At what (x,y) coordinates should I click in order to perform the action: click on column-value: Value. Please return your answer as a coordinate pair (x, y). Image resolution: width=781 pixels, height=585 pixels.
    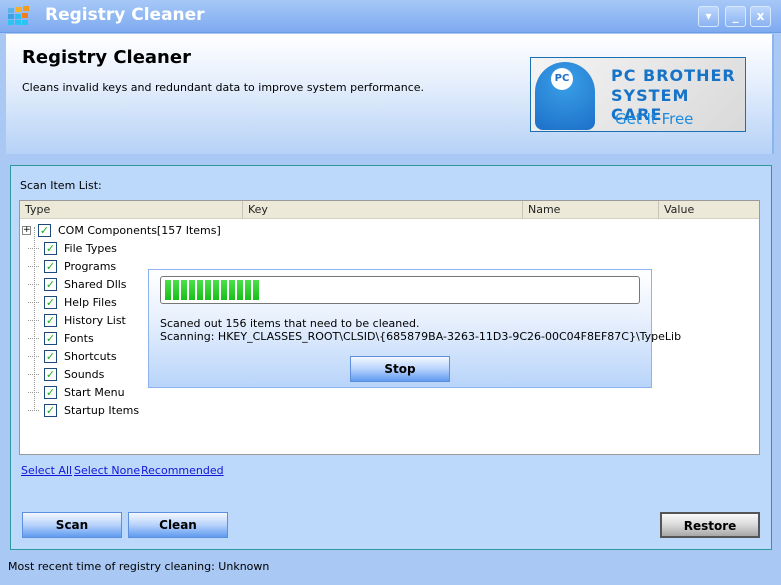
    Looking at the image, I should click on (709, 210).